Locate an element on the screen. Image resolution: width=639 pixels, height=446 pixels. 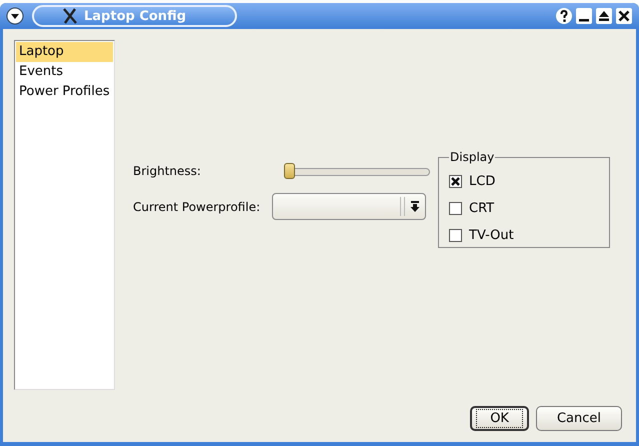
menu-icon is located at coordinates (15, 16).